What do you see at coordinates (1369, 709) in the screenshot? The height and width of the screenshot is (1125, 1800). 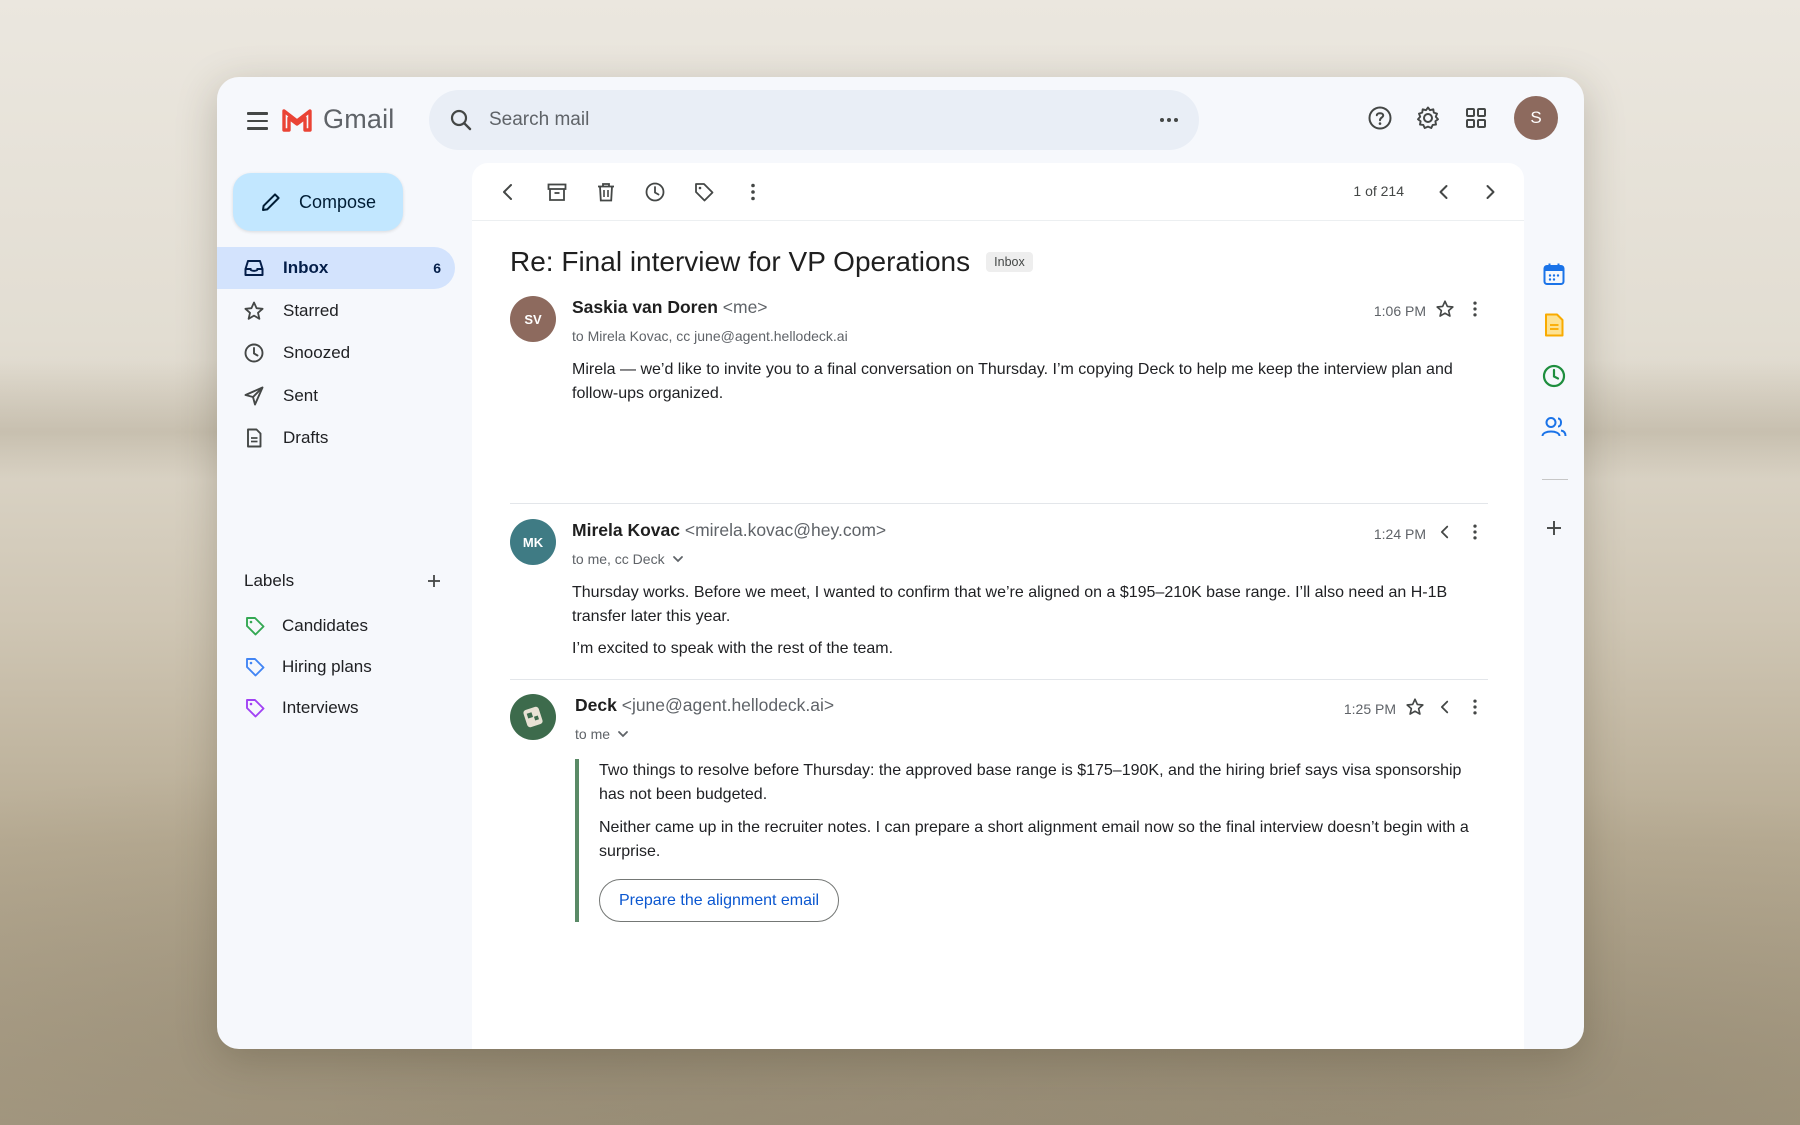 I see `message-time: 1:25 PM` at bounding box center [1369, 709].